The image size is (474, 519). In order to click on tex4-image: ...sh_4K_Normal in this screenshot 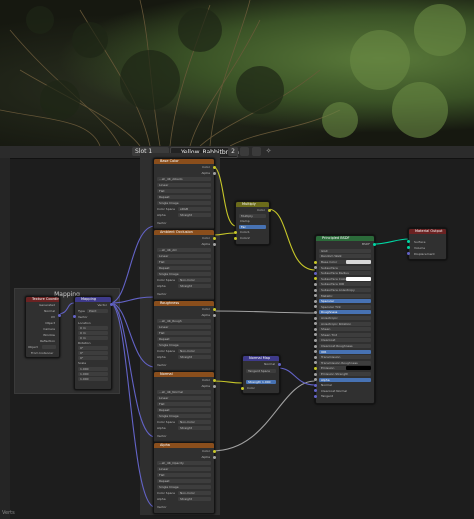, I will do `click(184, 392)`.